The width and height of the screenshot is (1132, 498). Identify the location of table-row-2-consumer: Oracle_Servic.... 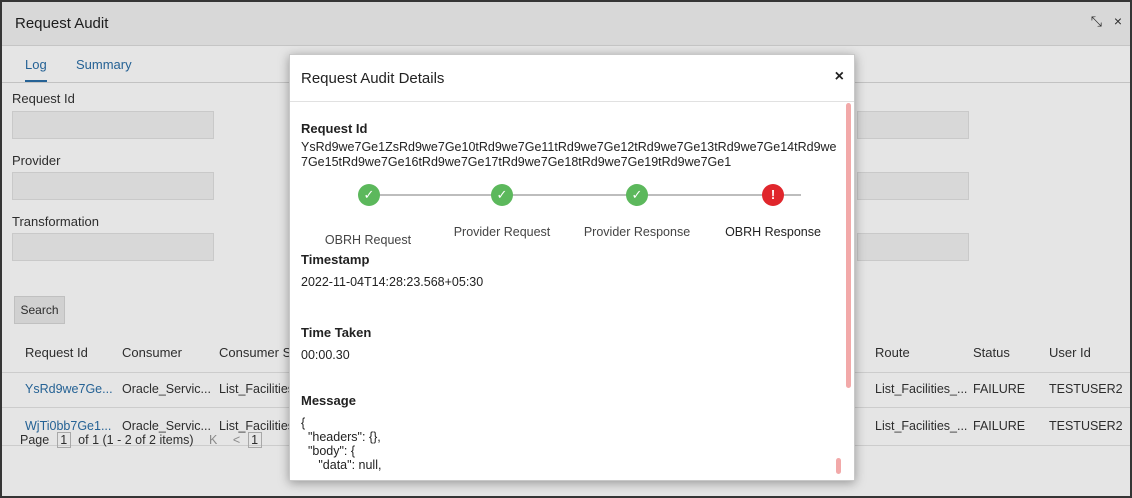
(166, 426).